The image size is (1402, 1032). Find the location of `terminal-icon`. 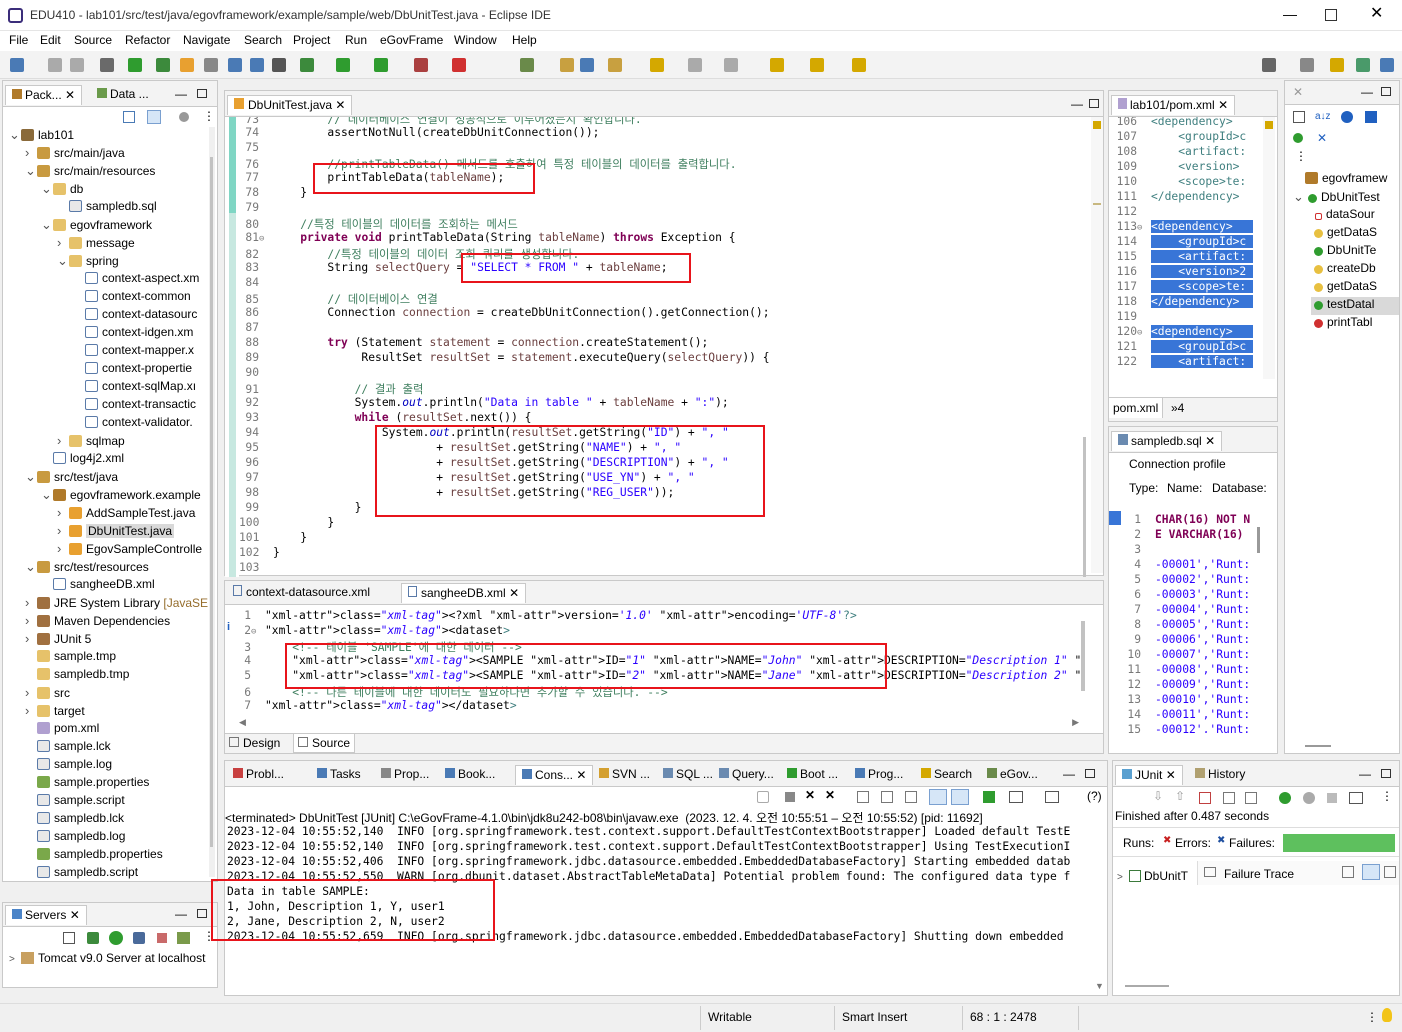

terminal-icon is located at coordinates (135, 65).